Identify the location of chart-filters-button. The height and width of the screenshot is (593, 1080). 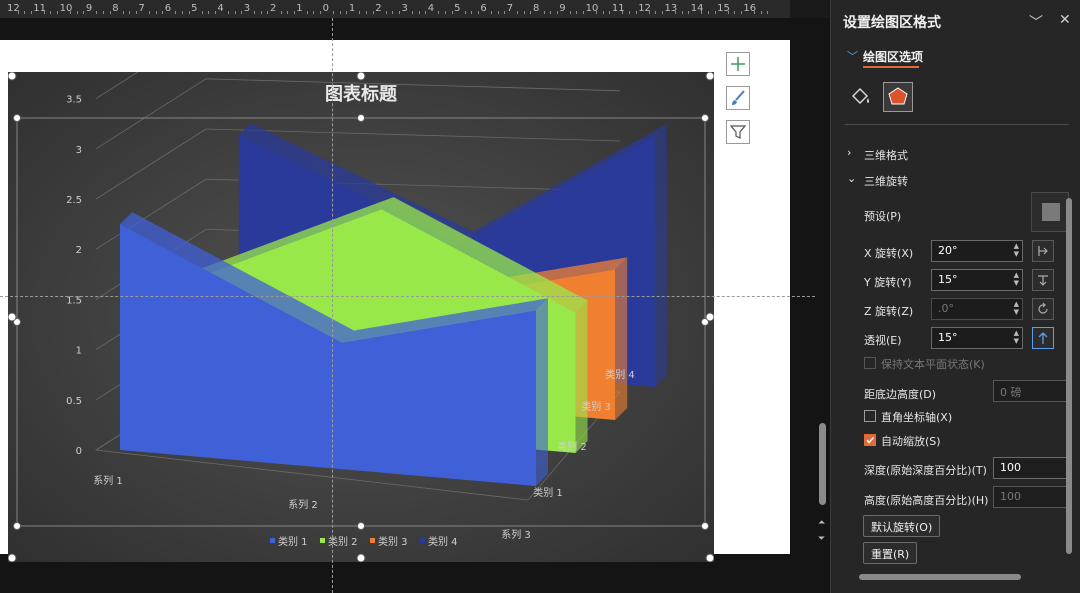
(738, 132).